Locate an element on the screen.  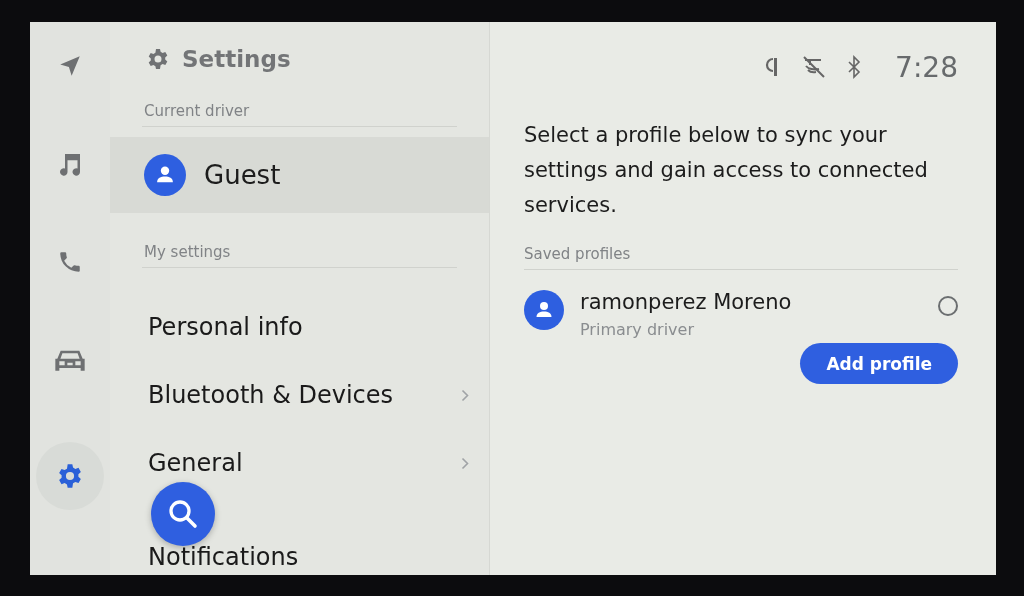
settings-icon is located at coordinates (158, 59).